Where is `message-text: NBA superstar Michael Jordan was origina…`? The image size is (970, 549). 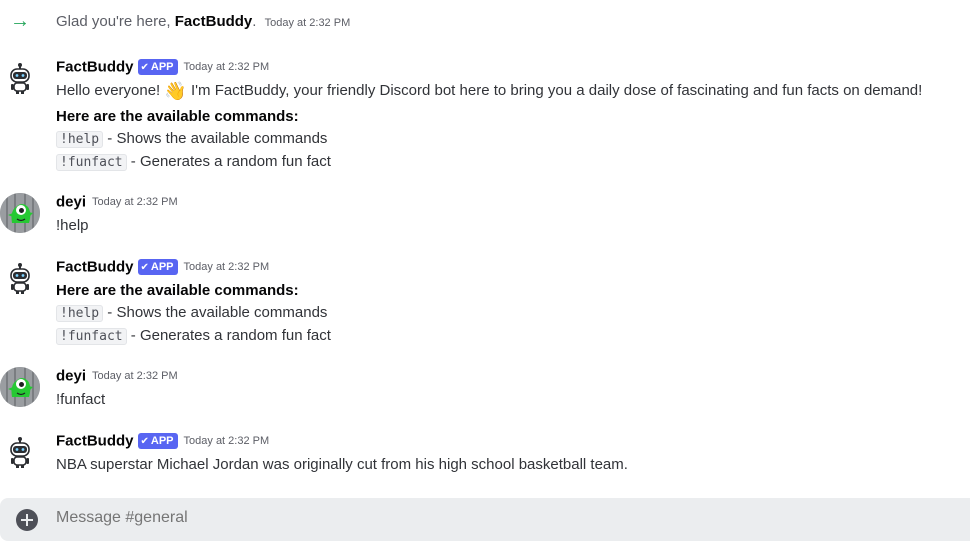 message-text: NBA superstar Michael Jordan was origina… is located at coordinates (342, 464).